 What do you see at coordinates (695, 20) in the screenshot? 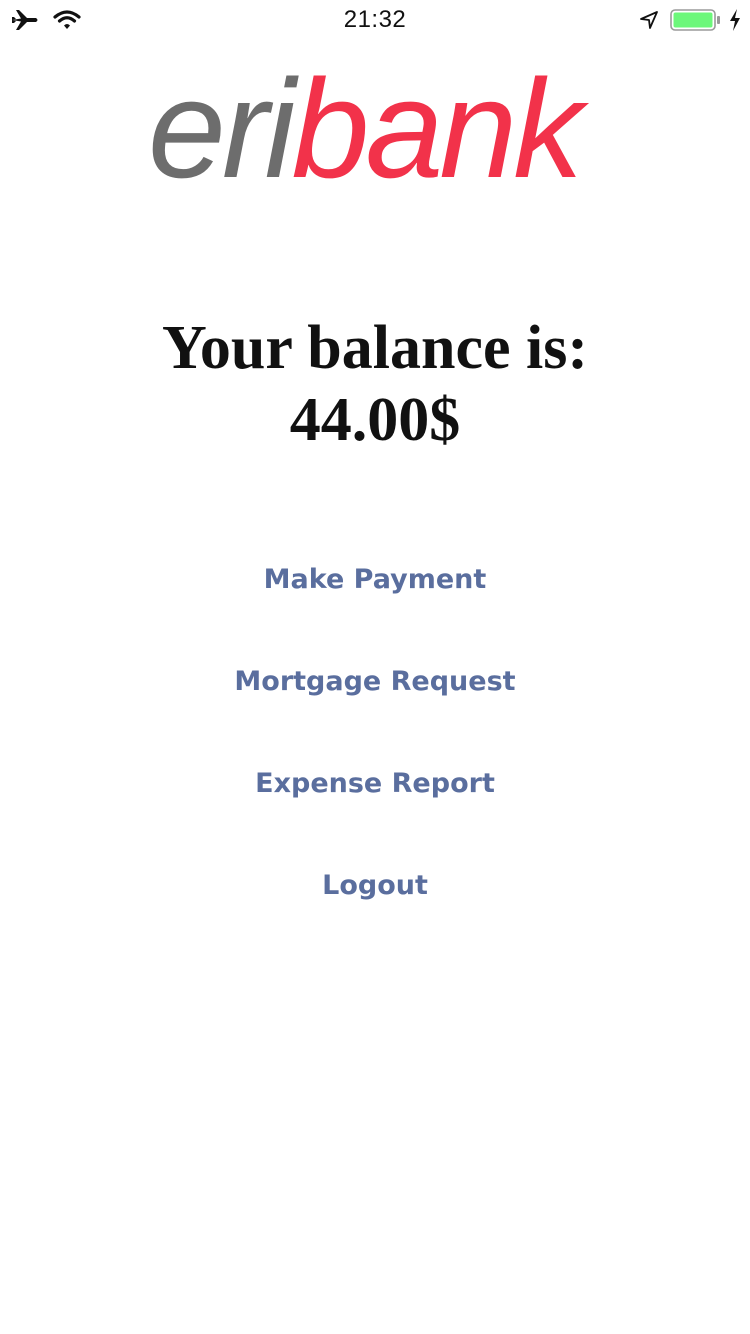
I see `battery-icon` at bounding box center [695, 20].